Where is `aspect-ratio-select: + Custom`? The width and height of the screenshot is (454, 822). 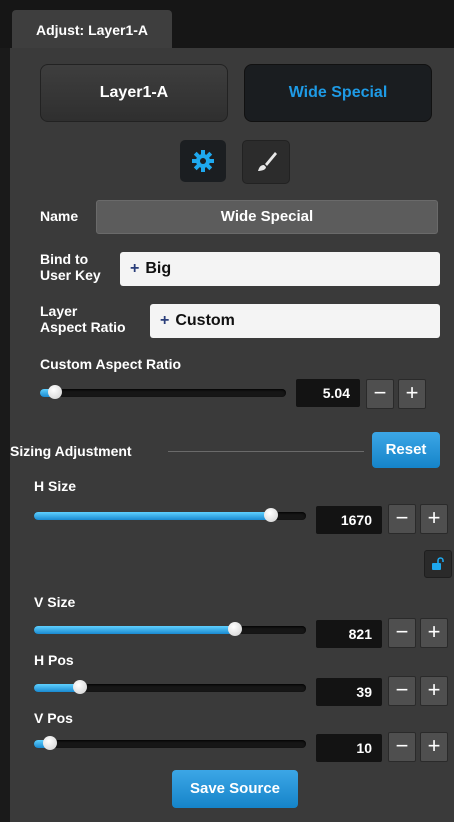 aspect-ratio-select: + Custom is located at coordinates (295, 321).